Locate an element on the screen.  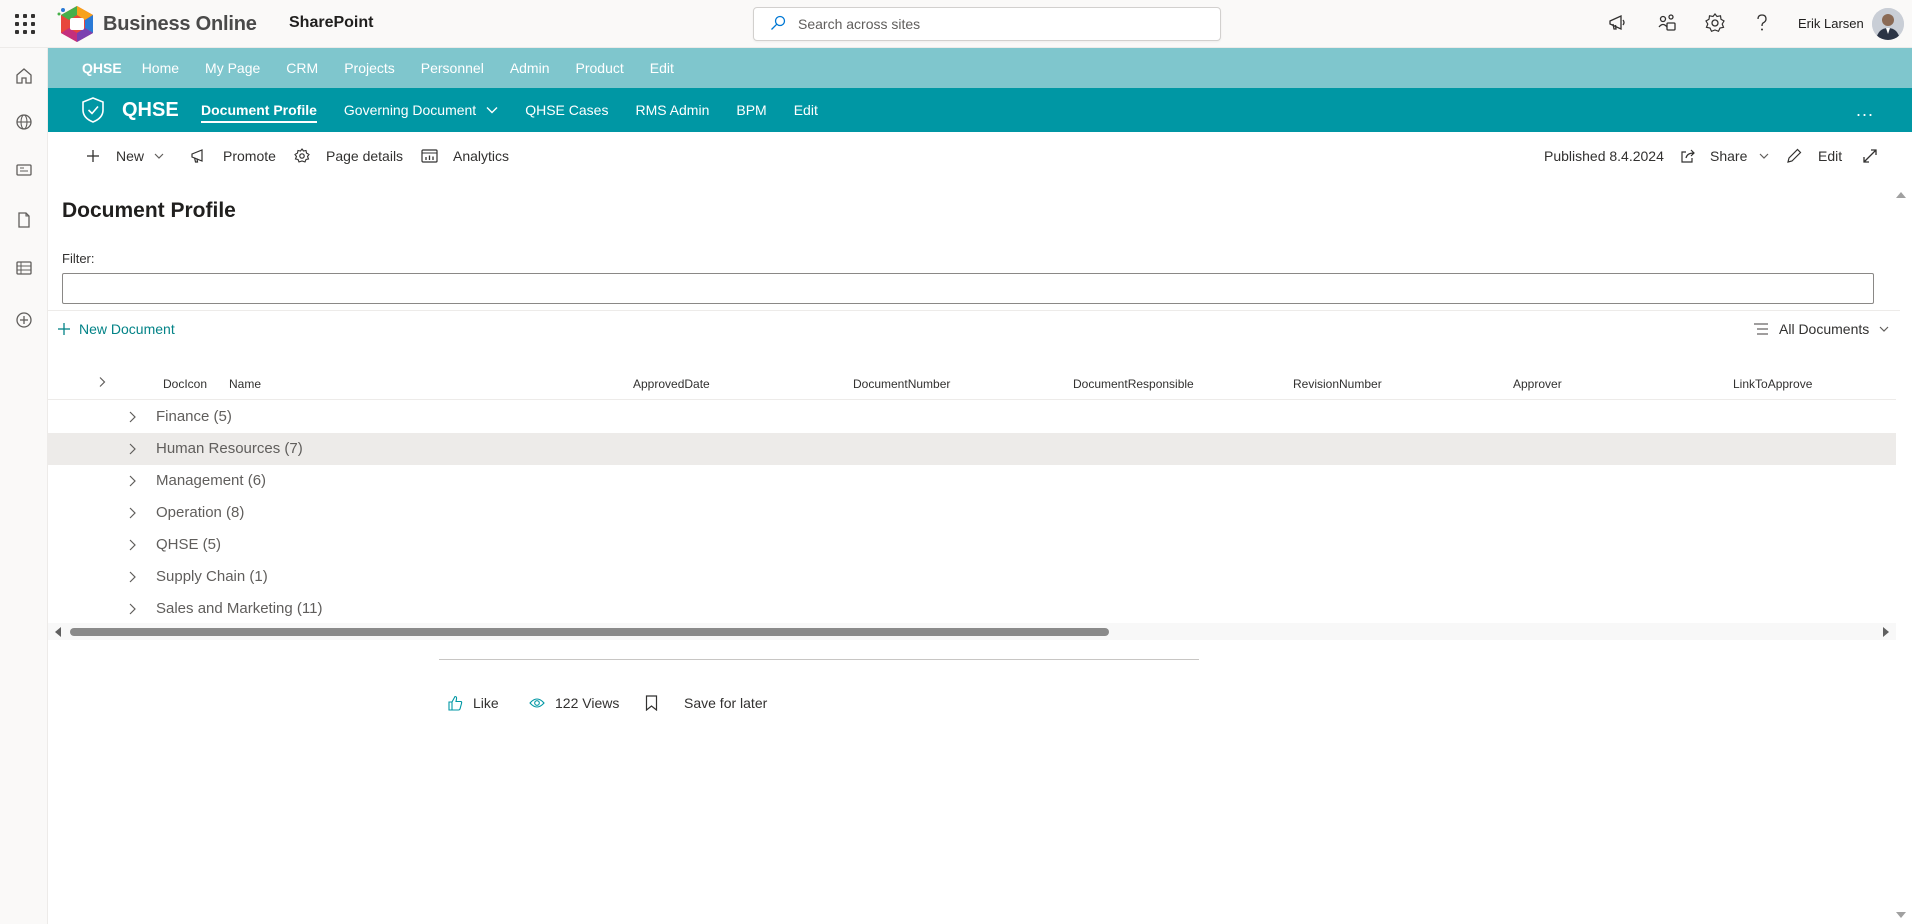
hub-title-link: QHSE is located at coordinates (102, 68).